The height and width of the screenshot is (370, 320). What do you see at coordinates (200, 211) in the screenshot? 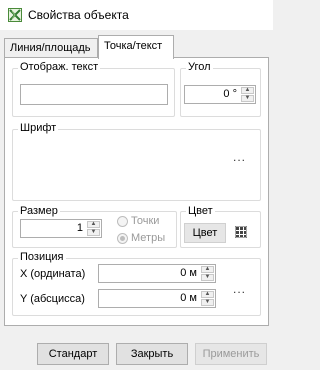
I see `color-legend: Цвет` at bounding box center [200, 211].